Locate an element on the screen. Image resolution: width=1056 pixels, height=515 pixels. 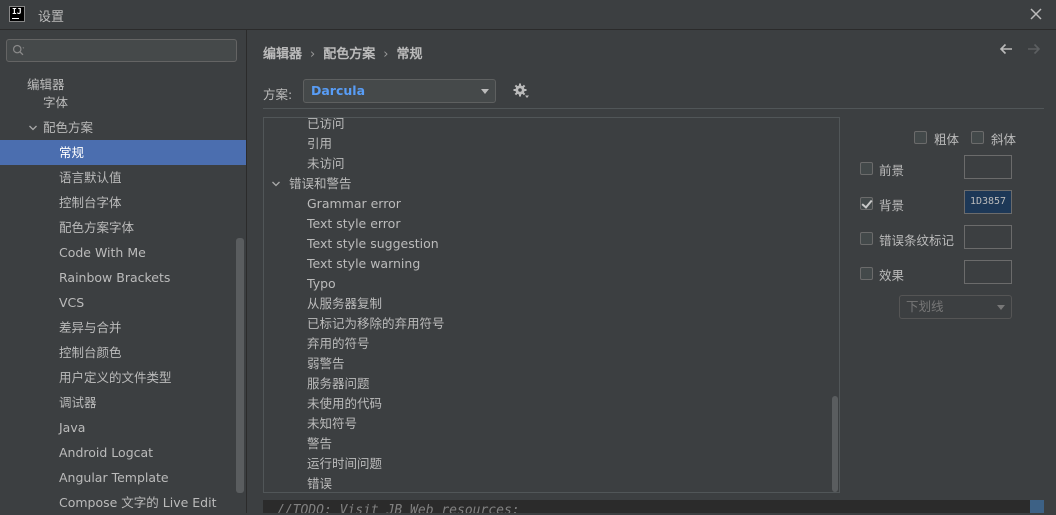
tree-item-debugger: 调试器 is located at coordinates (123, 402).